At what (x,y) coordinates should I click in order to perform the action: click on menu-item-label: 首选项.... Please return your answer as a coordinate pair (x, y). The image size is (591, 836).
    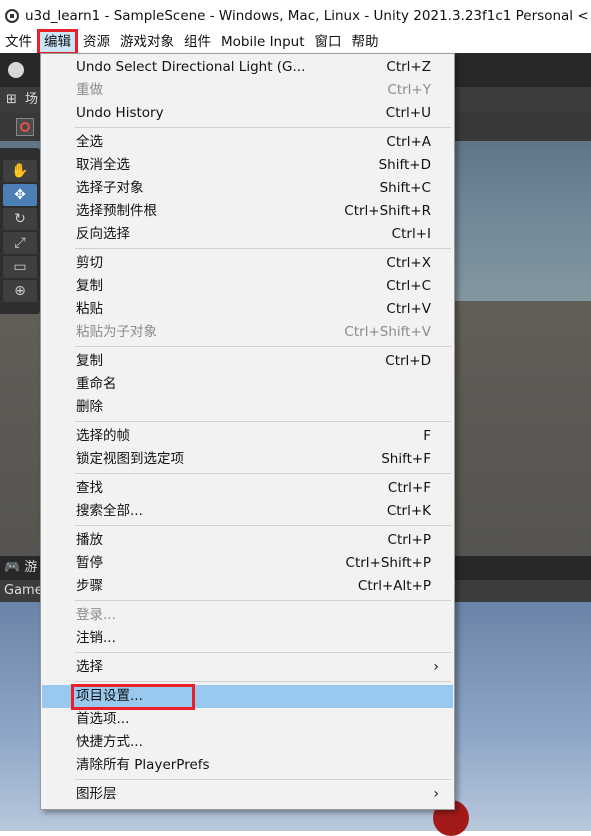
    Looking at the image, I should click on (103, 719).